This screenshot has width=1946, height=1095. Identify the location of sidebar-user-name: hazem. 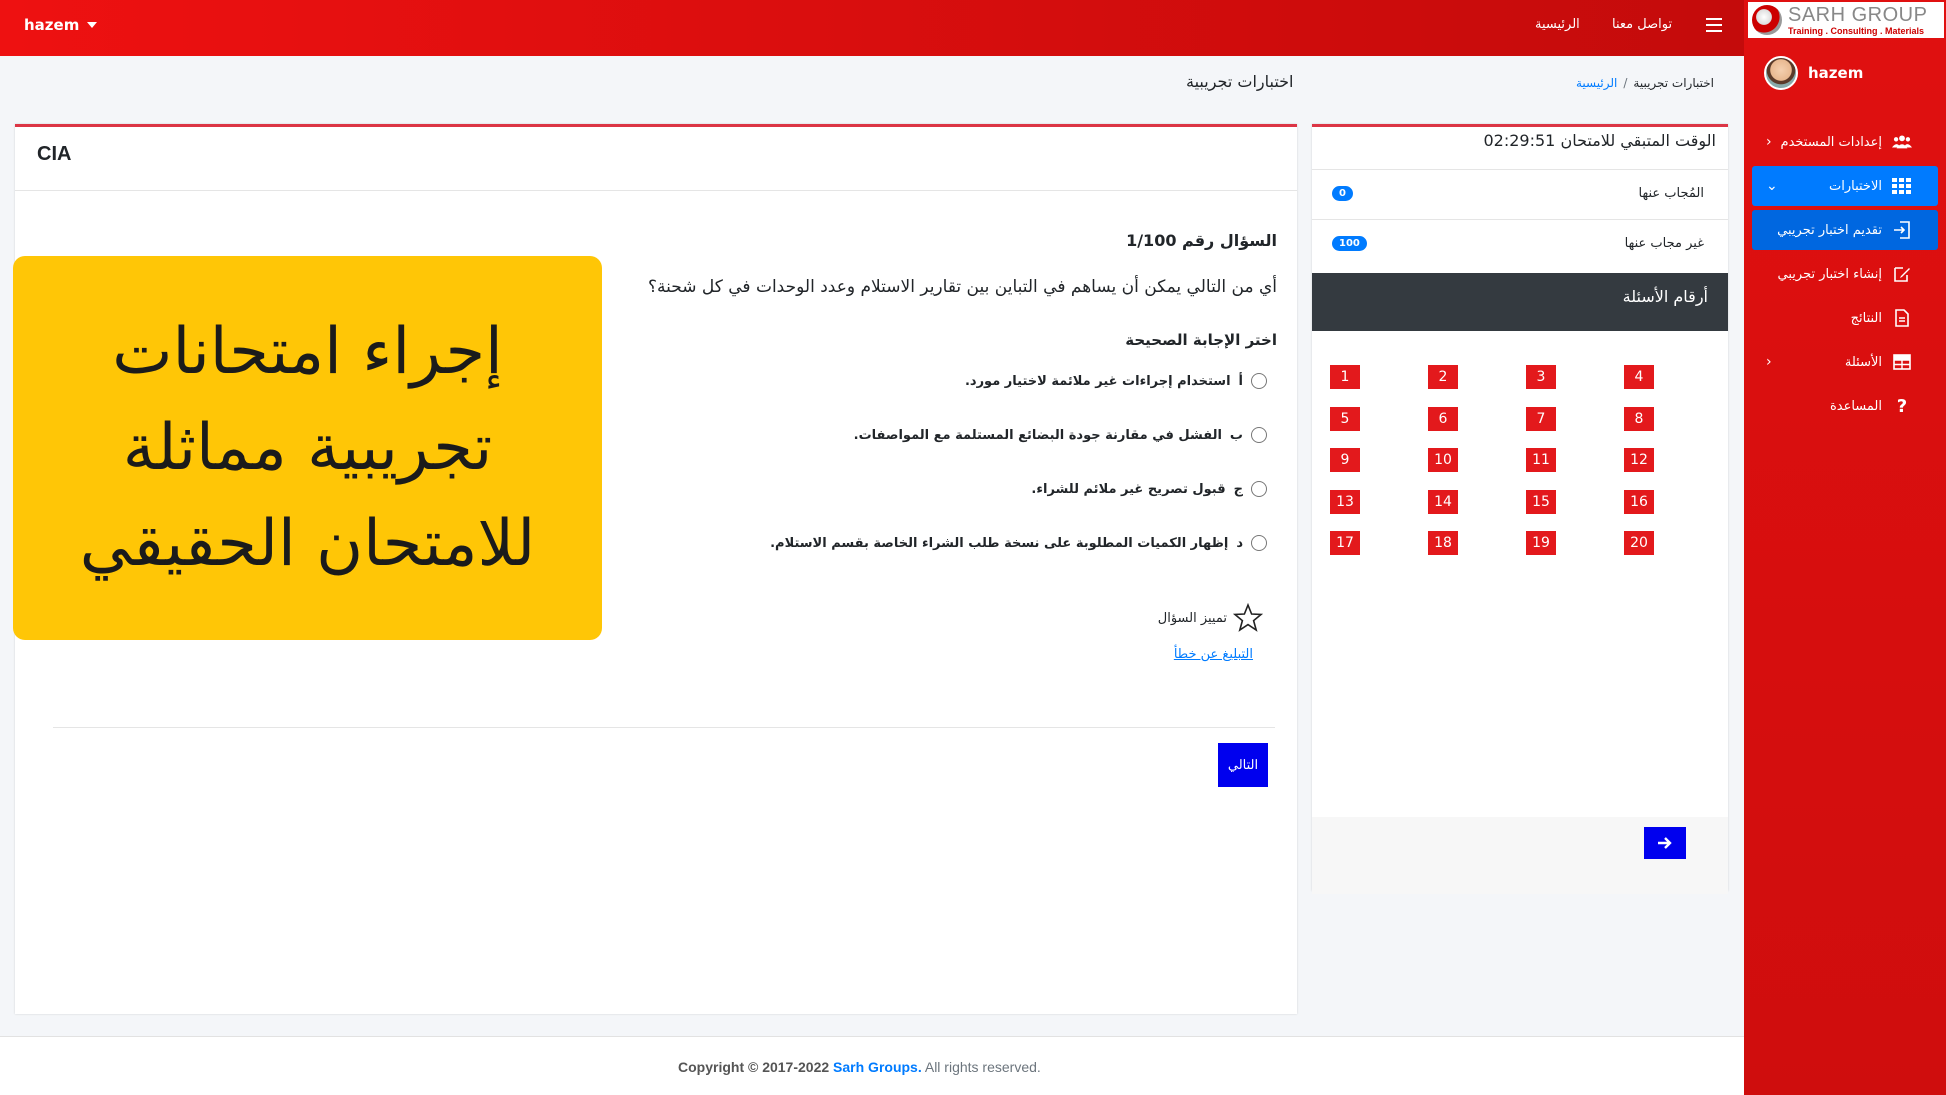
(1836, 73).